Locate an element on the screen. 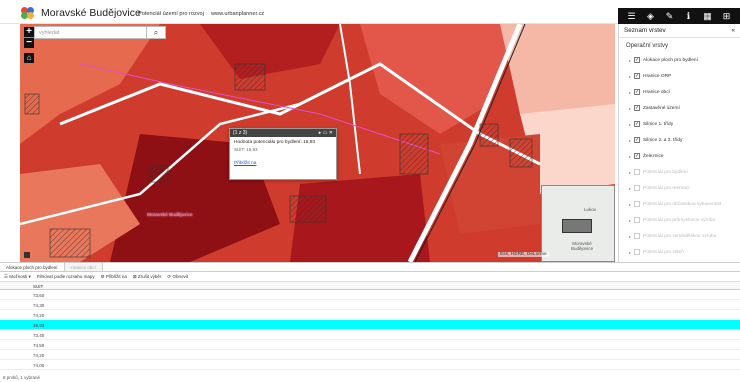 This screenshot has width=740, height=382. collapse-icon: « is located at coordinates (733, 30).